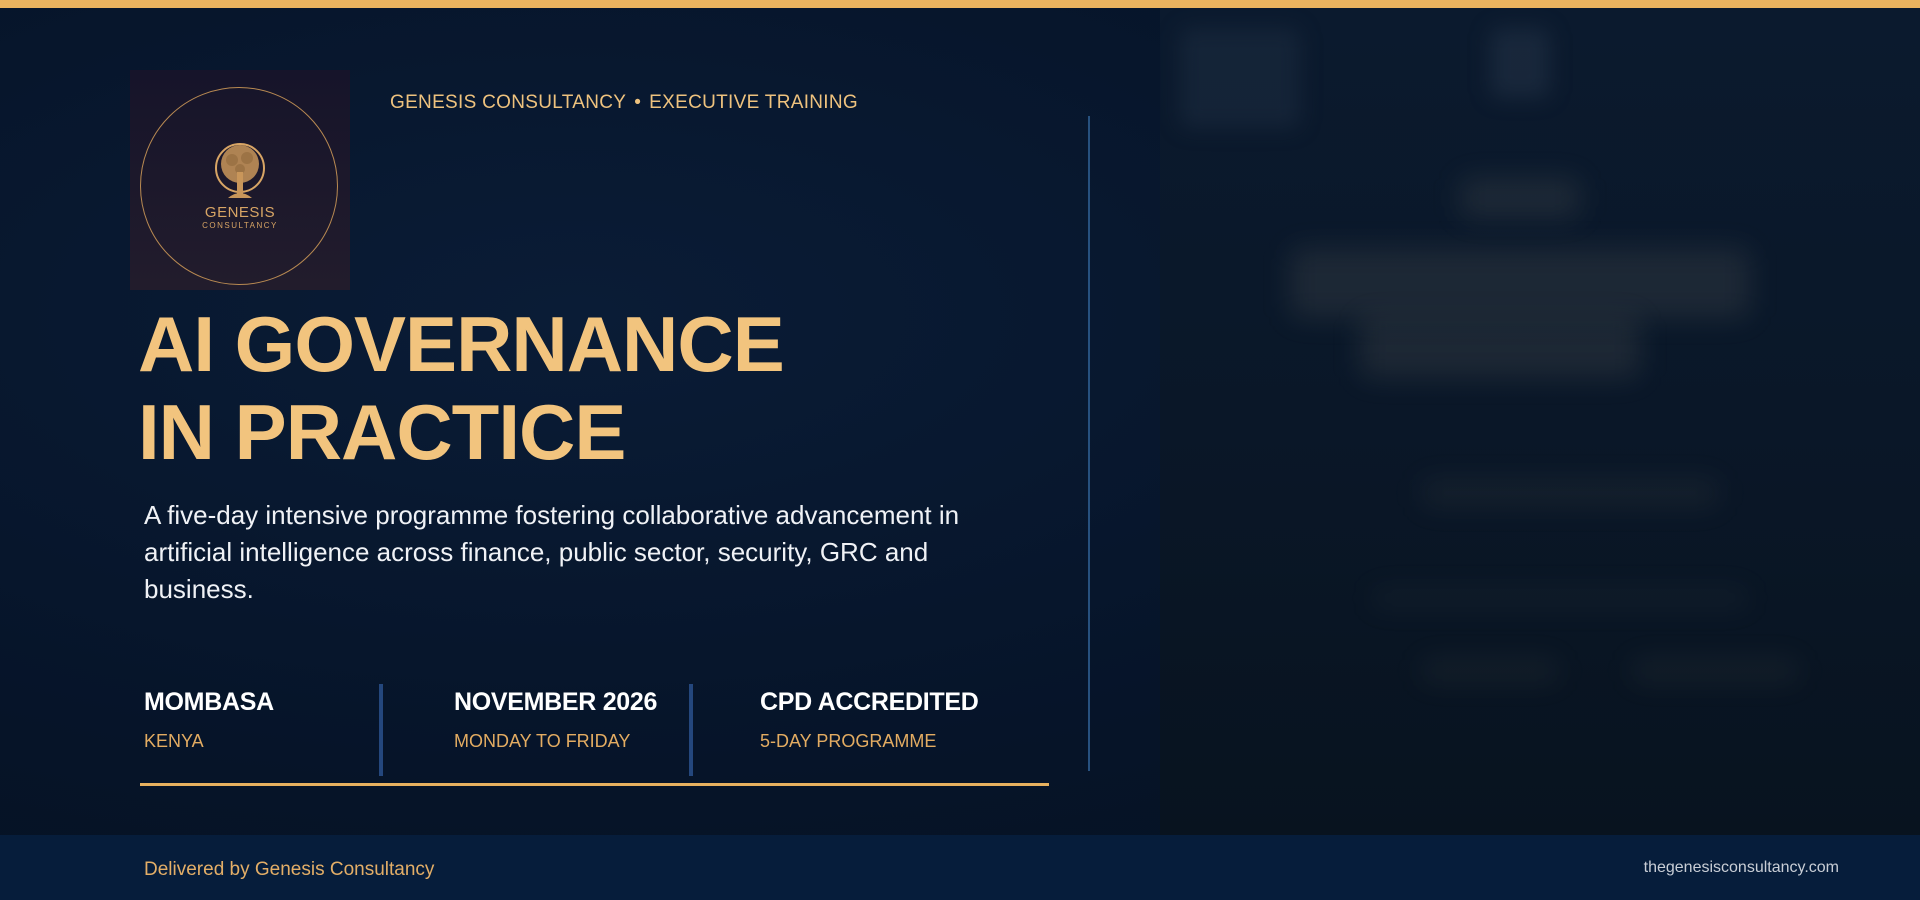  I want to click on page-title: AI GOVERNANCE IN PRACTICE, so click(461, 388).